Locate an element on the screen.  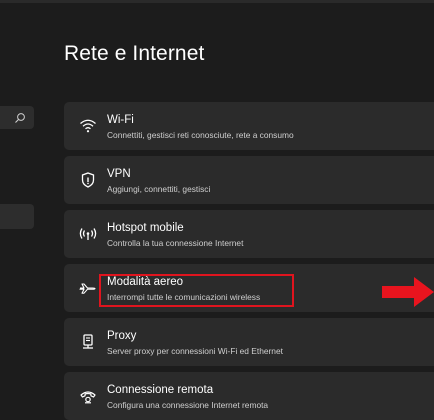
nav-item-selected is located at coordinates (17, 216).